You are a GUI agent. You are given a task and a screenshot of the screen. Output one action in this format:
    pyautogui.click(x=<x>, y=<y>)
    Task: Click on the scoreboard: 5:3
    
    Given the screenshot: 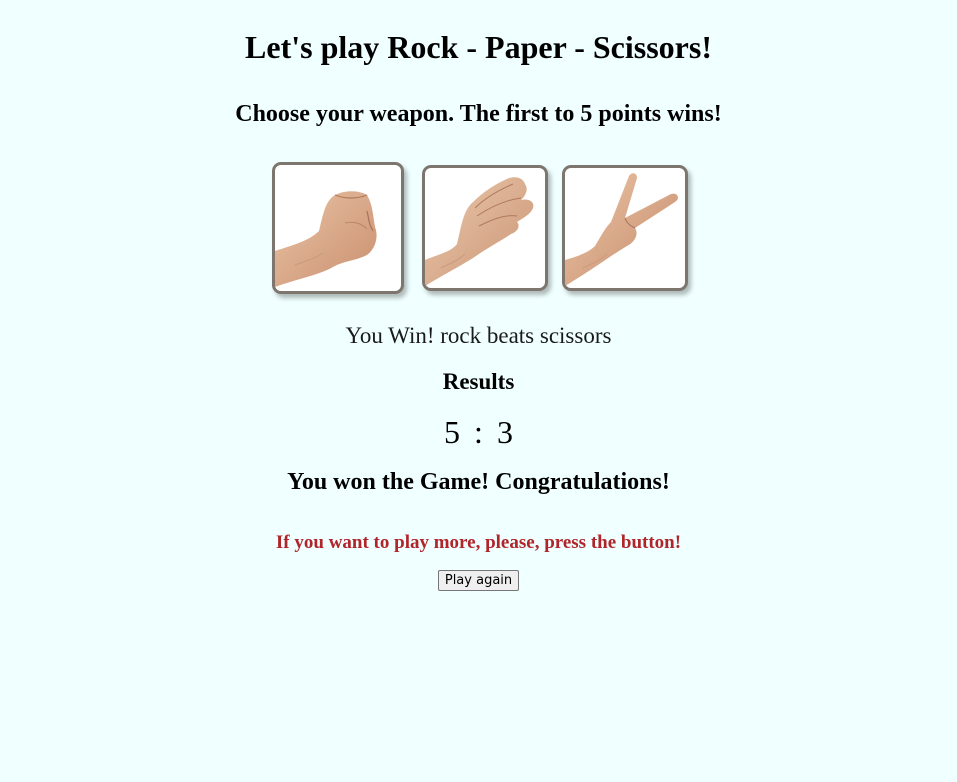 What is the action you would take?
    pyautogui.click(x=478, y=422)
    